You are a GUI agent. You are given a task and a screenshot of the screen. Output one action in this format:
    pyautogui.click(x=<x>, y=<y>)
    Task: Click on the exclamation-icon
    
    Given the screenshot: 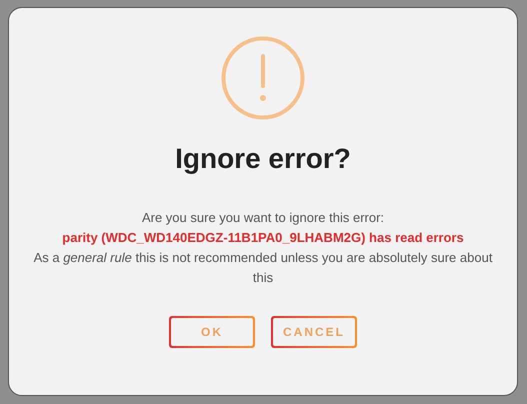 What is the action you would take?
    pyautogui.click(x=263, y=78)
    